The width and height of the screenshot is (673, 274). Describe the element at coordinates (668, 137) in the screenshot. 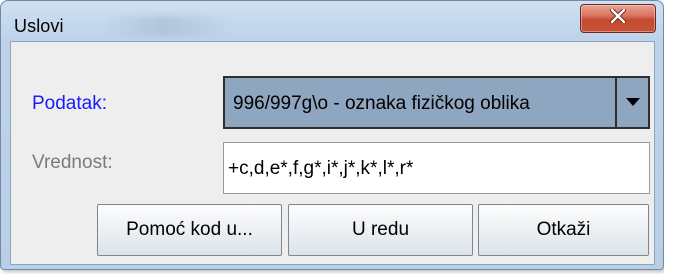

I see `right-margin` at that location.